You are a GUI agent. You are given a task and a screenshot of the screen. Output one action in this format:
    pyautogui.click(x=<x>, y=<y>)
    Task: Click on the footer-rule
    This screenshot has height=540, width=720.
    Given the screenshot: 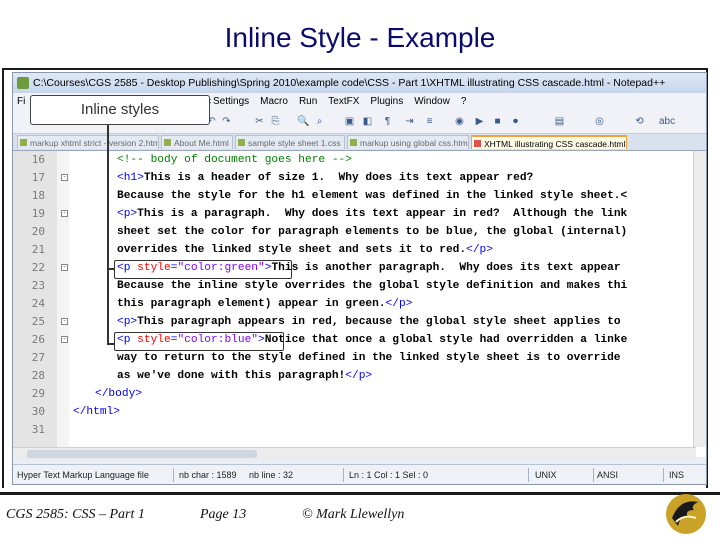 What is the action you would take?
    pyautogui.click(x=360, y=493)
    